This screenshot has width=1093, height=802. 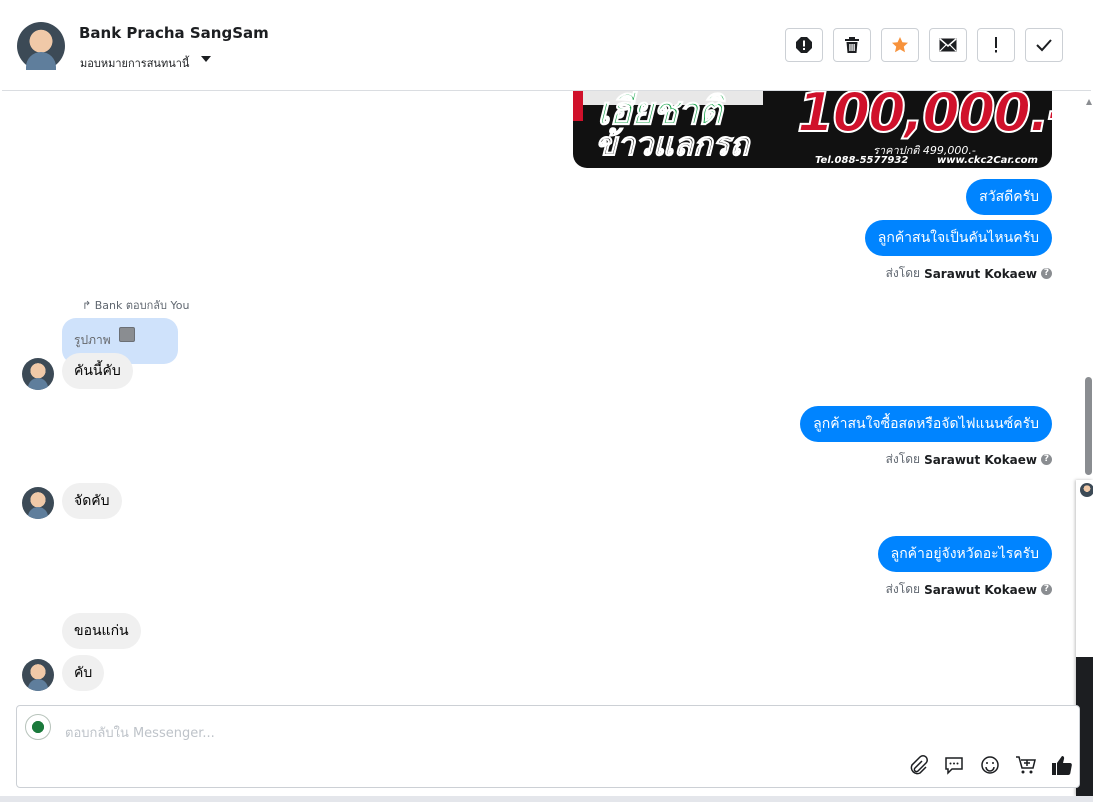 What do you see at coordinates (1089, 102) in the screenshot?
I see `scroll-up-arrow-icon` at bounding box center [1089, 102].